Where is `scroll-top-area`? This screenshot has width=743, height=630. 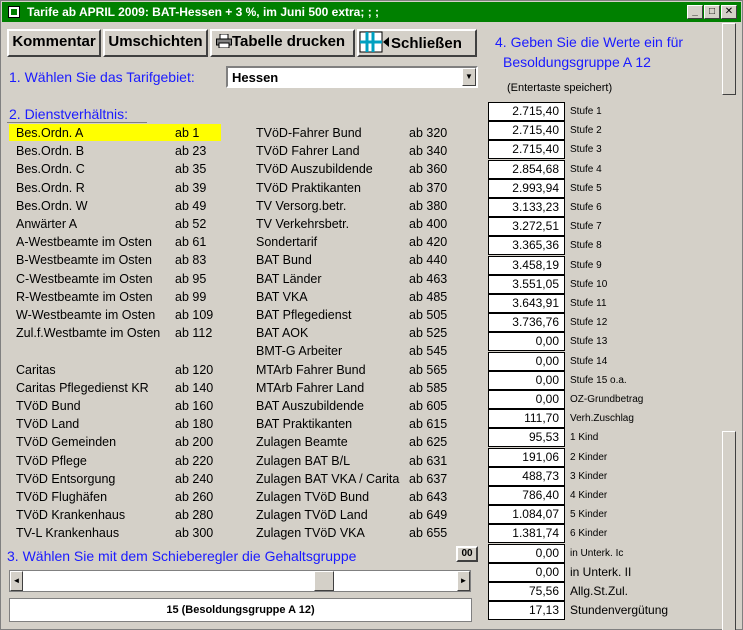 scroll-top-area is located at coordinates (729, 59).